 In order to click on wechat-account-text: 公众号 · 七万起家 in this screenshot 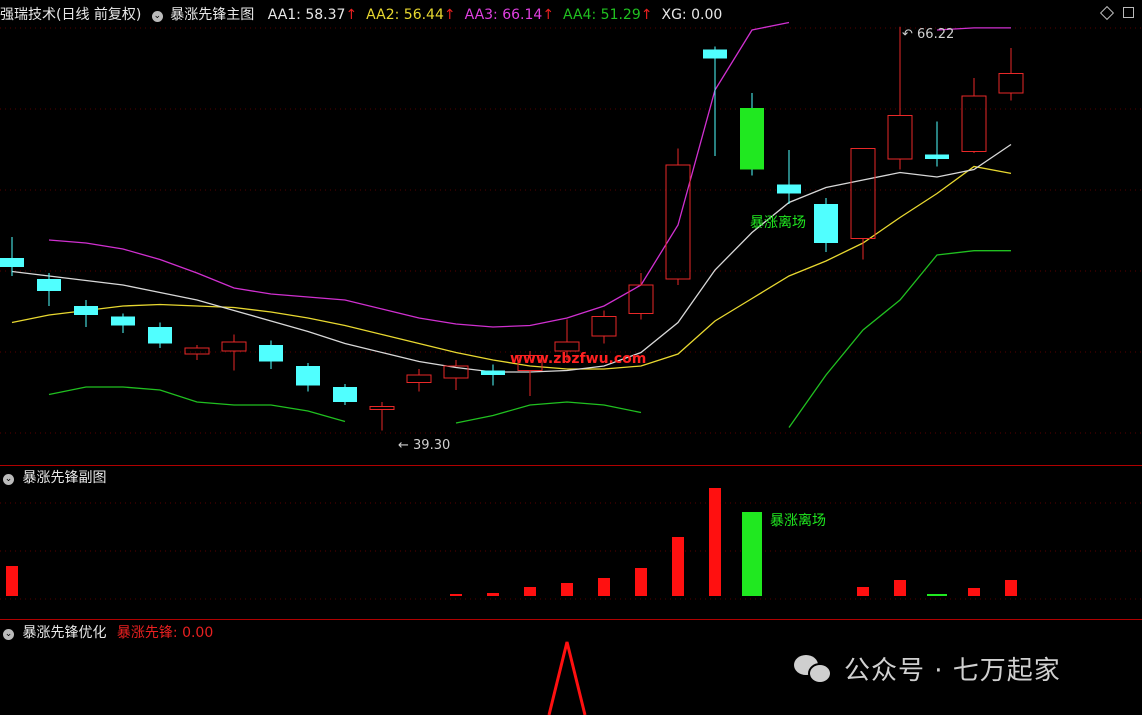, I will do `click(952, 670)`.